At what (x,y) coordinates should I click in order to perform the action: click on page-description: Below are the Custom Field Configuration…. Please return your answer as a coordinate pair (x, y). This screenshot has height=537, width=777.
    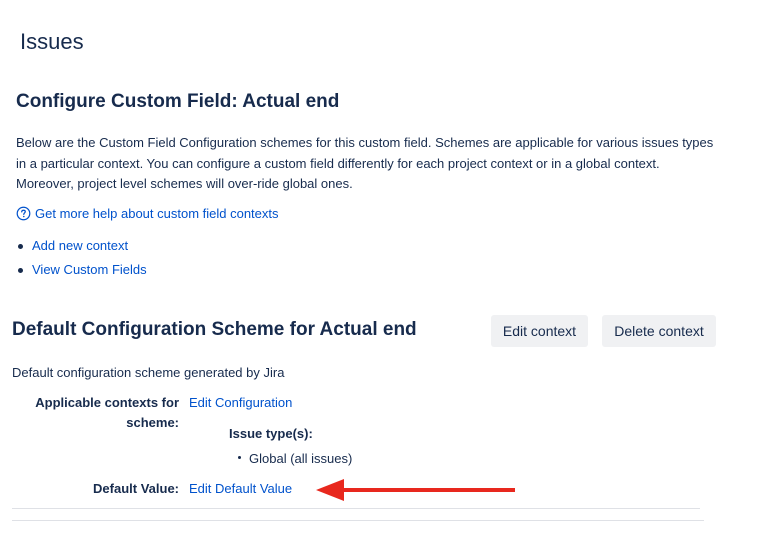
    Looking at the image, I should click on (365, 163).